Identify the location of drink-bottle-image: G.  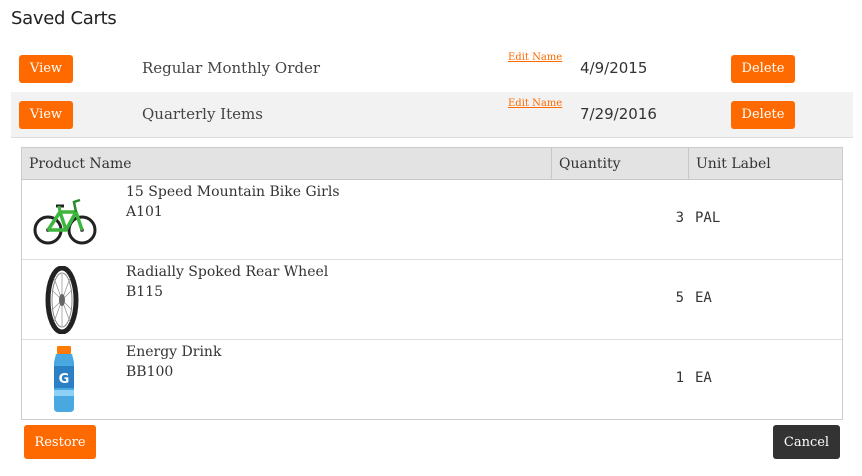
(65, 380).